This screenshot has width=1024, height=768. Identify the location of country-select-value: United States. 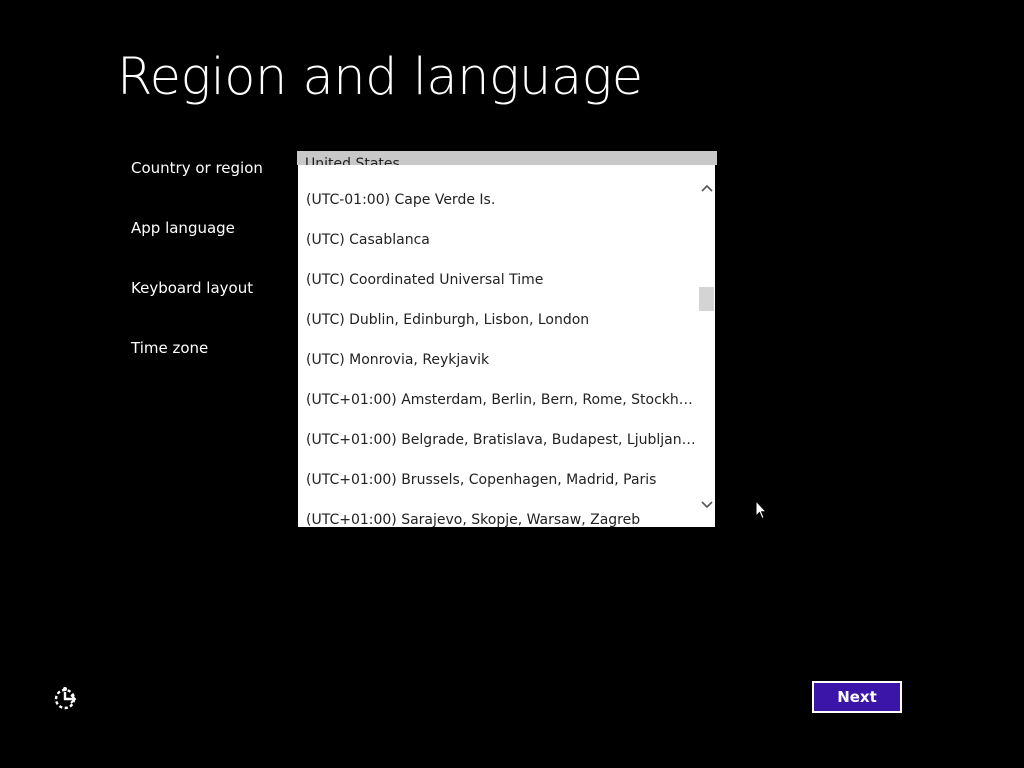
(352, 160).